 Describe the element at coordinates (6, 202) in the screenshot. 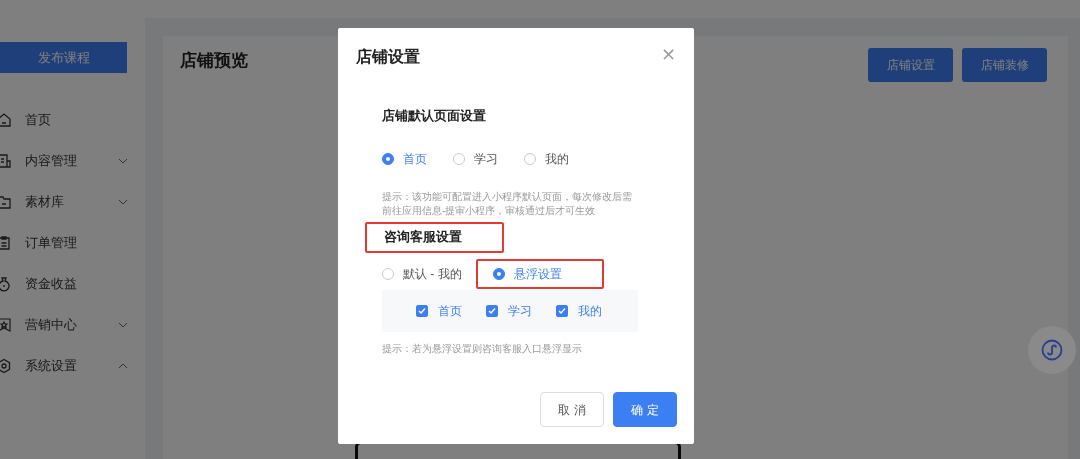

I see `folder-icon` at that location.